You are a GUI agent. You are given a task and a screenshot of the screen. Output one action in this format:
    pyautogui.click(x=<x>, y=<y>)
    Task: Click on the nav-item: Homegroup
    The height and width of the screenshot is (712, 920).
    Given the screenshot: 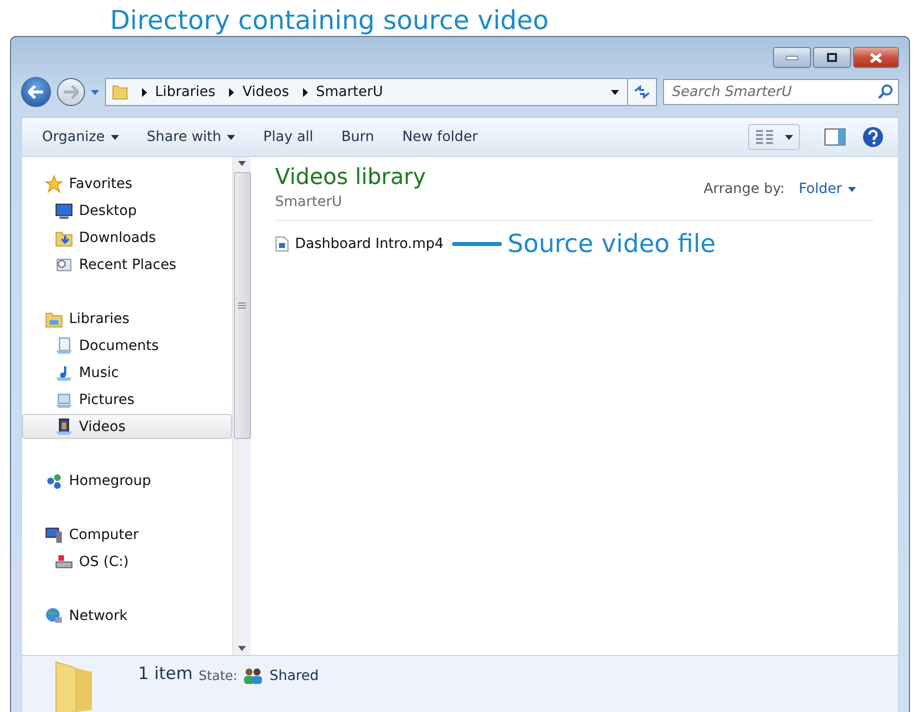 What is the action you would take?
    pyautogui.click(x=127, y=480)
    